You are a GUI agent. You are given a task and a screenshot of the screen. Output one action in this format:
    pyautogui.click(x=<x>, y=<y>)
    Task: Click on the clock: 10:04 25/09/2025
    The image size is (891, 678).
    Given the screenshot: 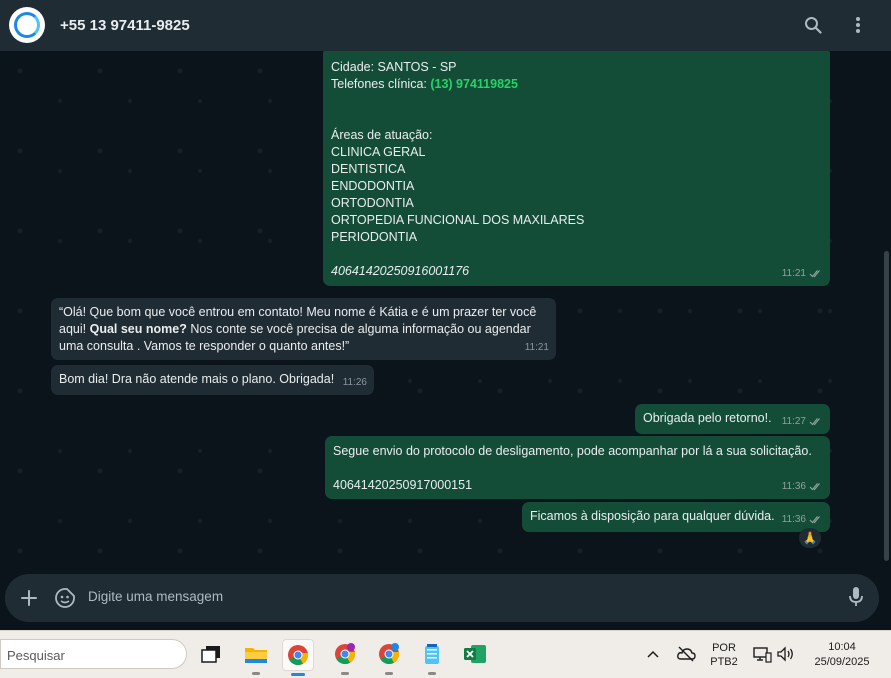 What is the action you would take?
    pyautogui.click(x=842, y=655)
    